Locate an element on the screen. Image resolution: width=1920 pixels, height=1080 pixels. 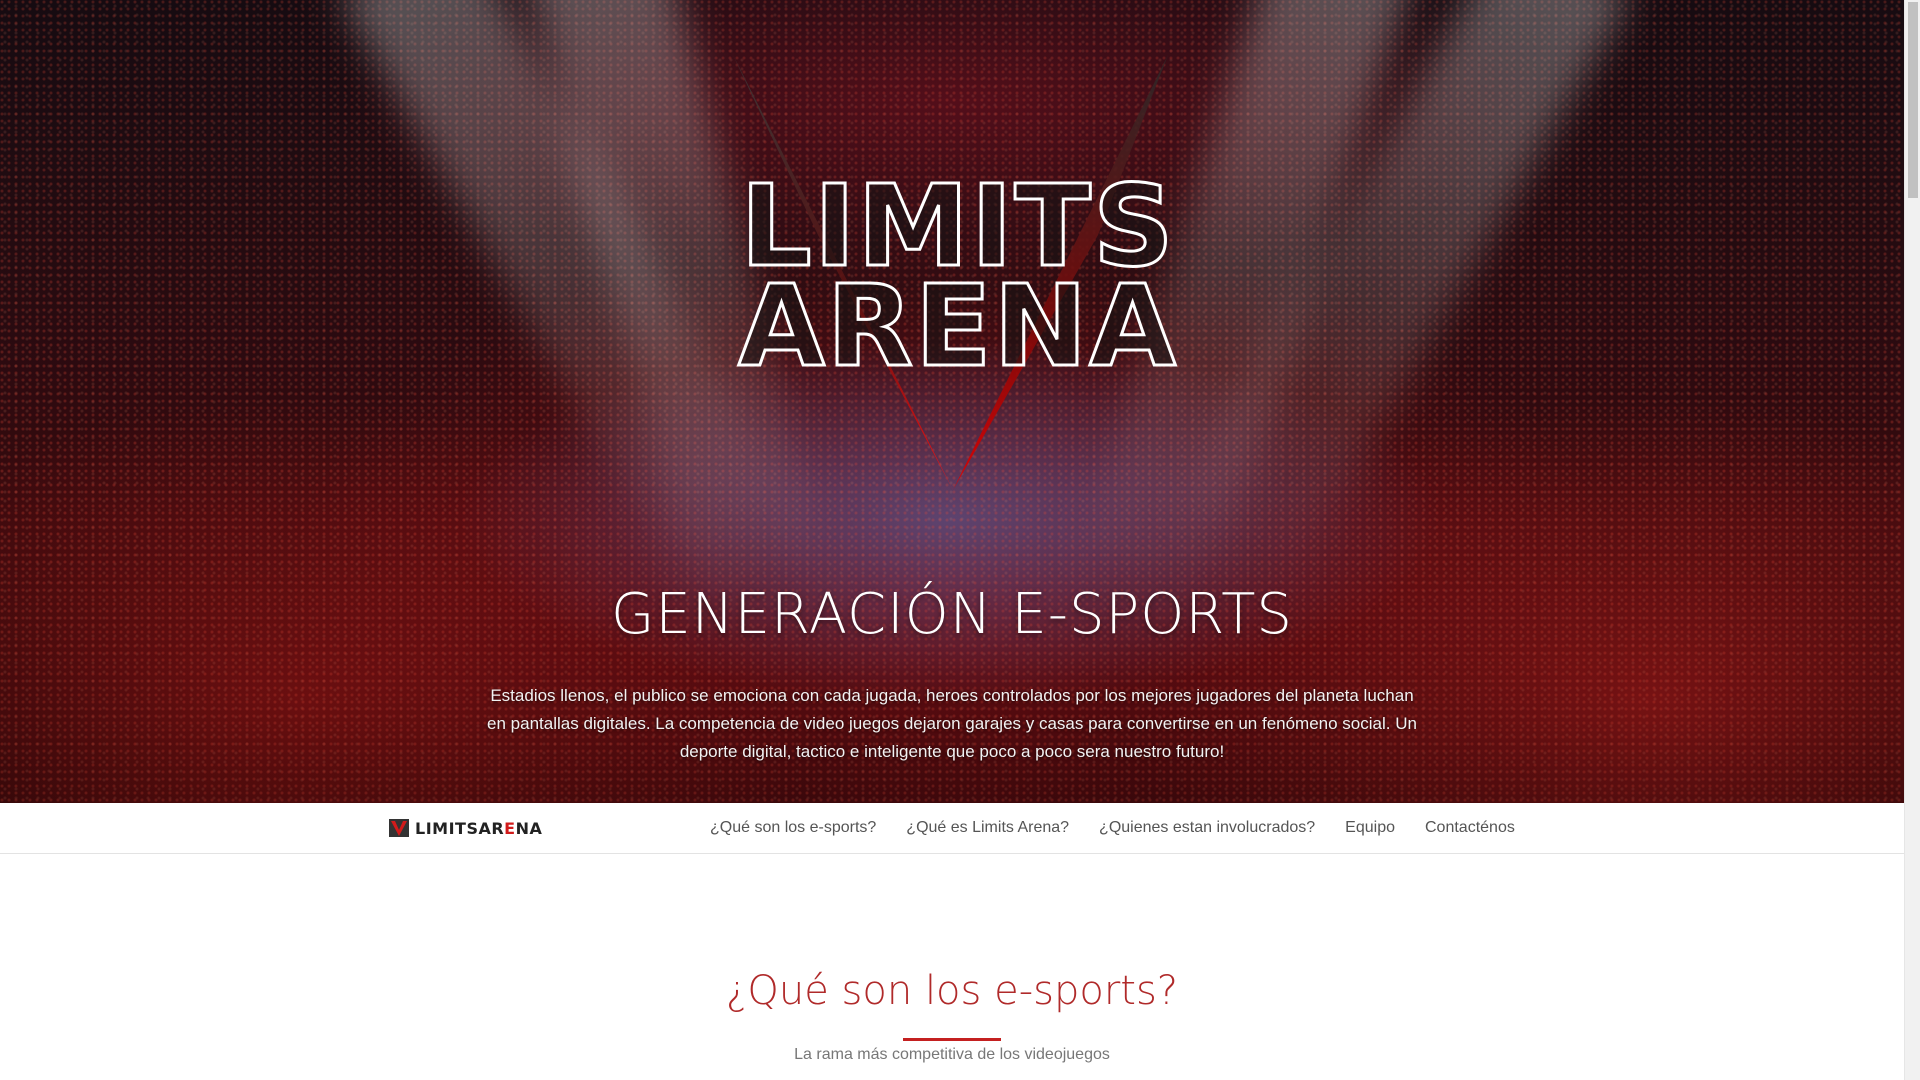
nav-link-quienes-involucrados: ¿Quienes estan involucrados? is located at coordinates (1207, 828).